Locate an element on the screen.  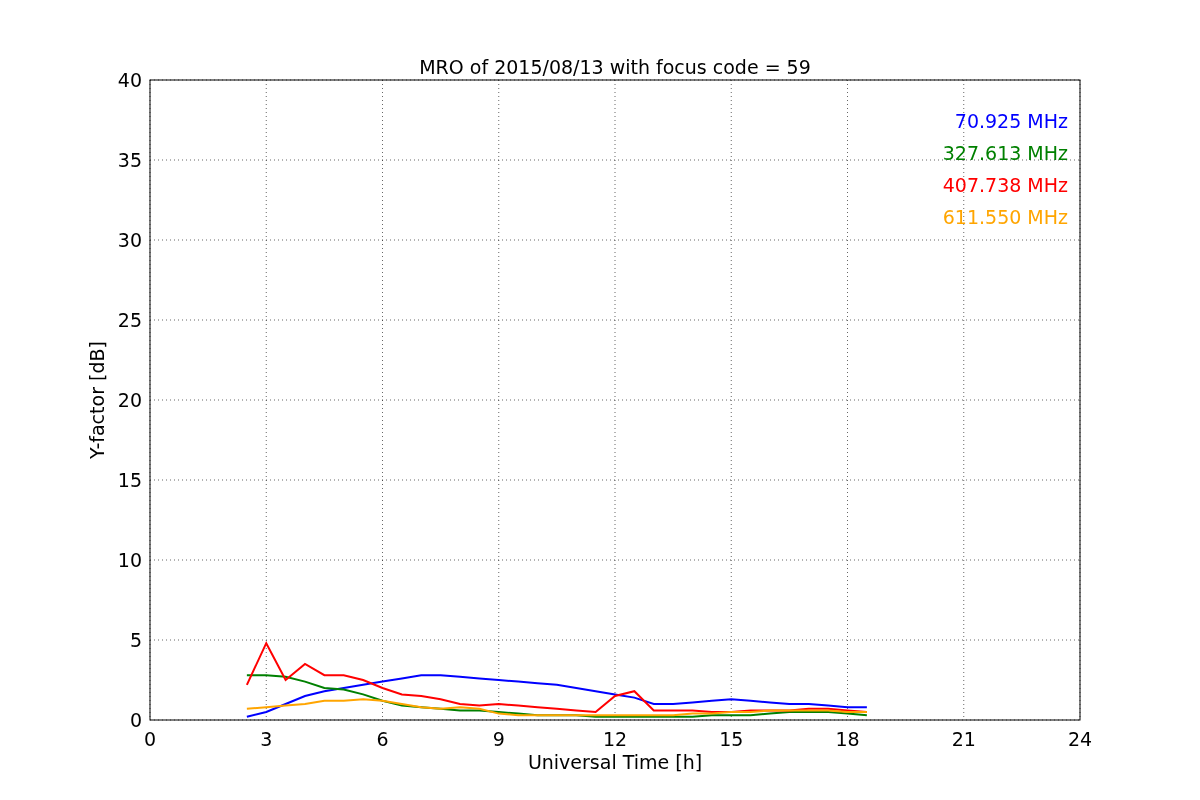
x-tick-label: 18 is located at coordinates (847, 739).